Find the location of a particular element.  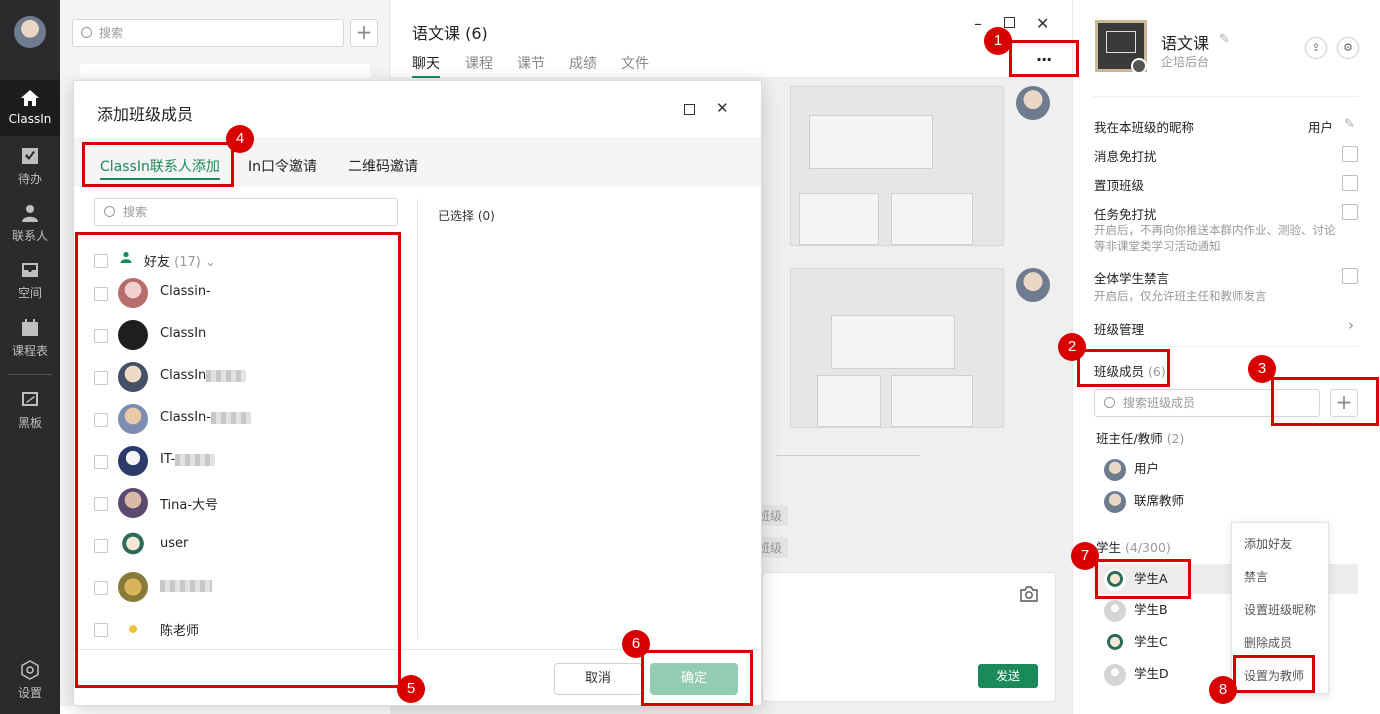

pin-checkbox is located at coordinates (1350, 183).